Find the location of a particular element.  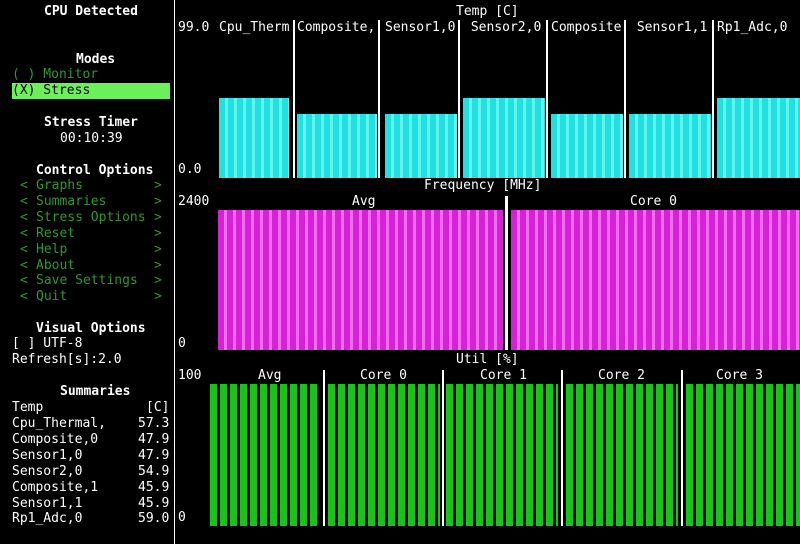

temp-label: Rp1_Adc,0 is located at coordinates (752, 27).